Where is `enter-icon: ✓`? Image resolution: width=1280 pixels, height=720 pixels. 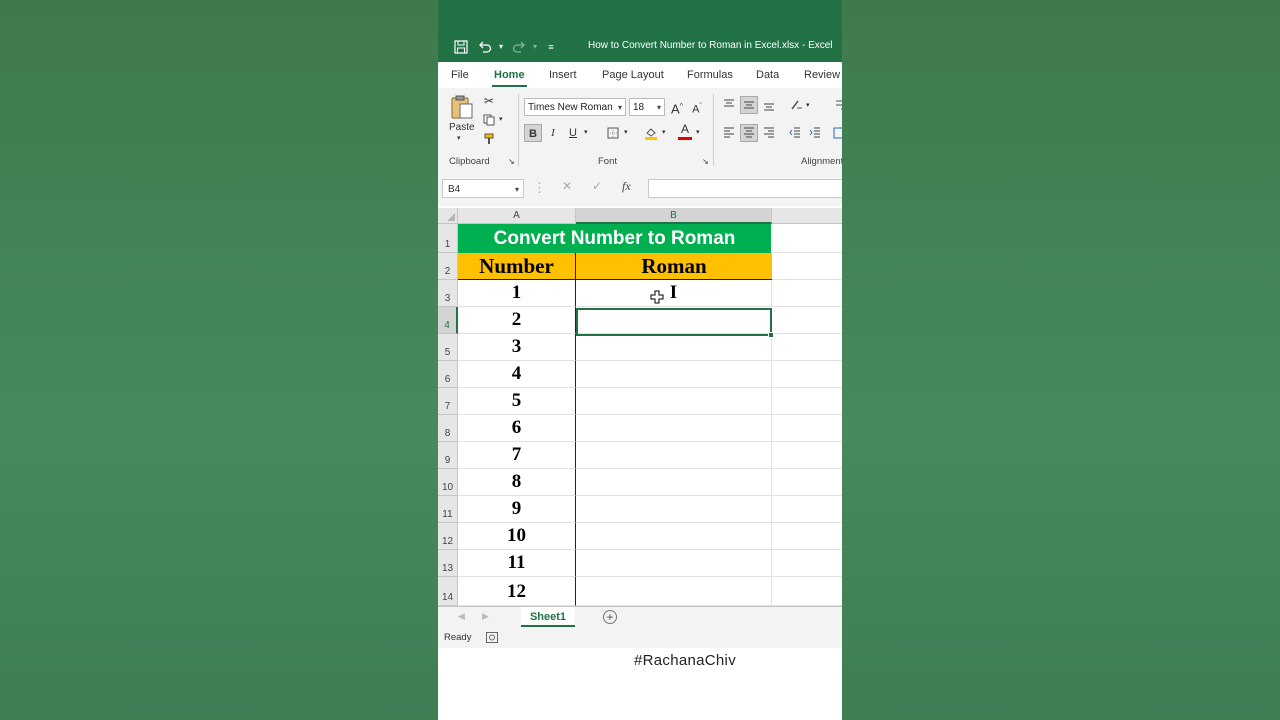
enter-icon: ✓ is located at coordinates (597, 186).